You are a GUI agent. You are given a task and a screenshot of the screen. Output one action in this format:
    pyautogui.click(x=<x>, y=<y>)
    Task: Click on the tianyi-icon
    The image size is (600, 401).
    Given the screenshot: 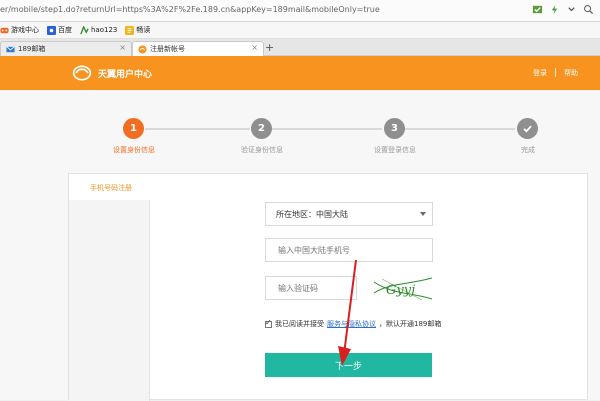 What is the action you would take?
    pyautogui.click(x=142, y=49)
    